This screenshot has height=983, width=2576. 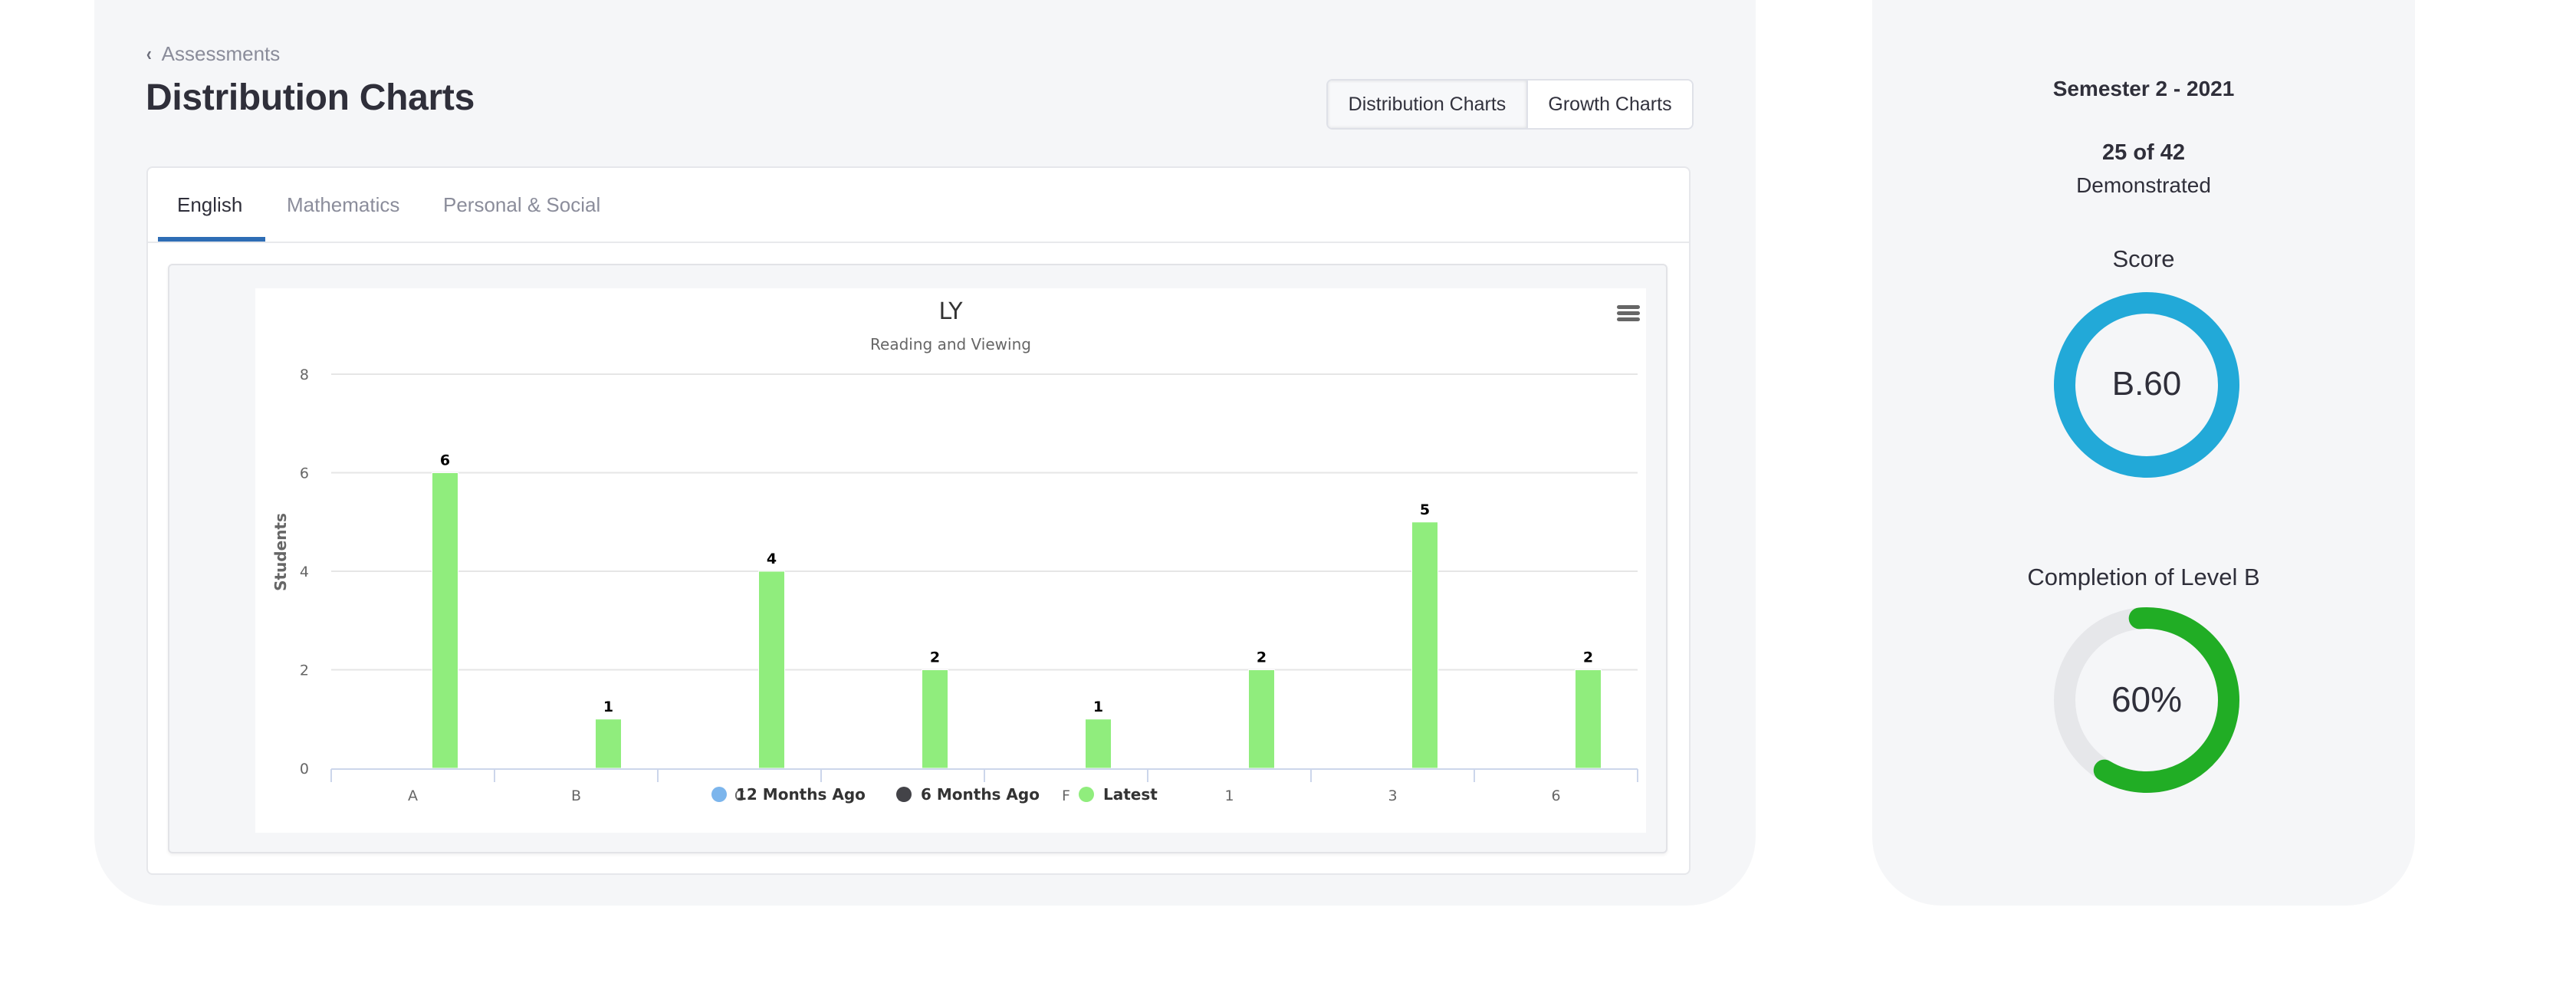 What do you see at coordinates (1425, 509) in the screenshot?
I see `data-label: 5` at bounding box center [1425, 509].